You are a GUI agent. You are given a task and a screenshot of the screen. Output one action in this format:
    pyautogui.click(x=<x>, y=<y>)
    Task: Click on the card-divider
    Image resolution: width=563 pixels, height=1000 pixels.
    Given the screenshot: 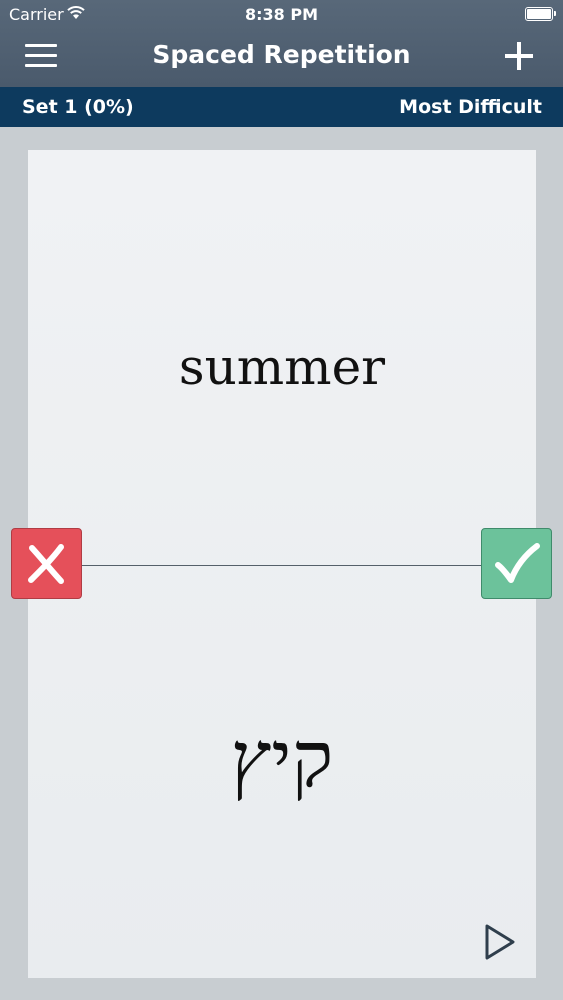 What is the action you would take?
    pyautogui.click(x=281, y=565)
    